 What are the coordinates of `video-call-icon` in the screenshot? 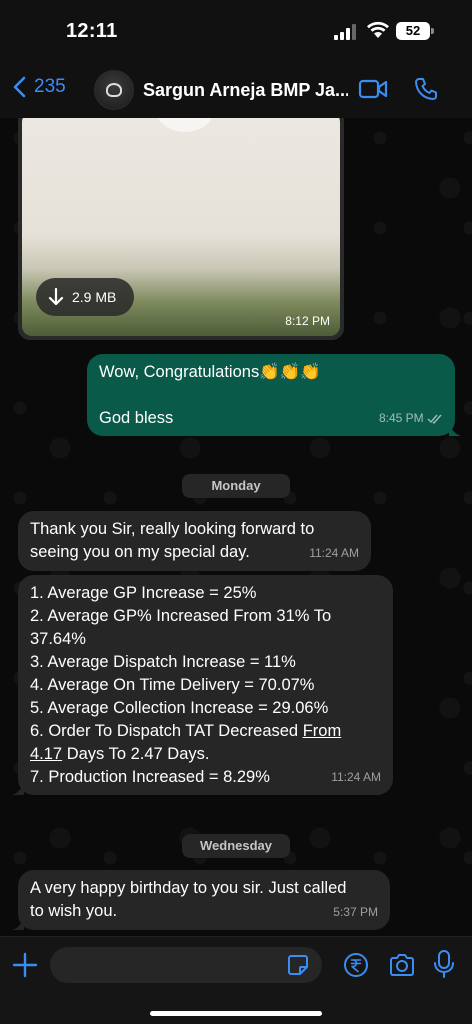 It's located at (373, 89).